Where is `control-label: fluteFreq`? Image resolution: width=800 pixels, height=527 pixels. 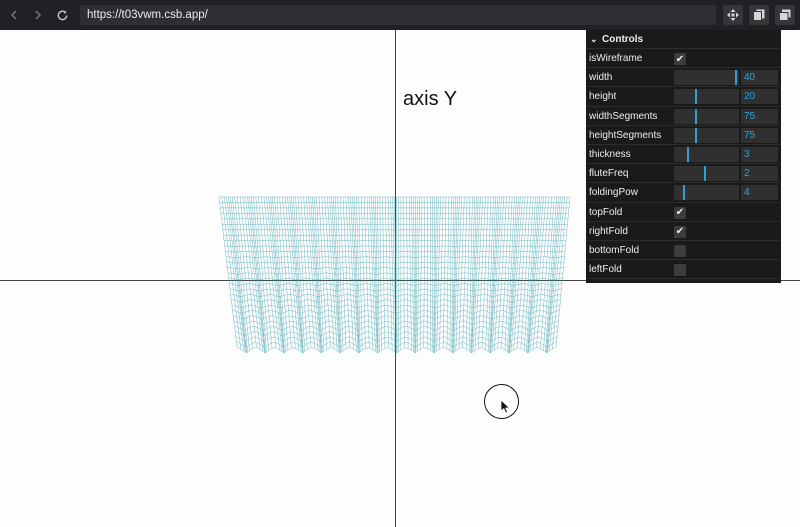 control-label: fluteFreq is located at coordinates (609, 174).